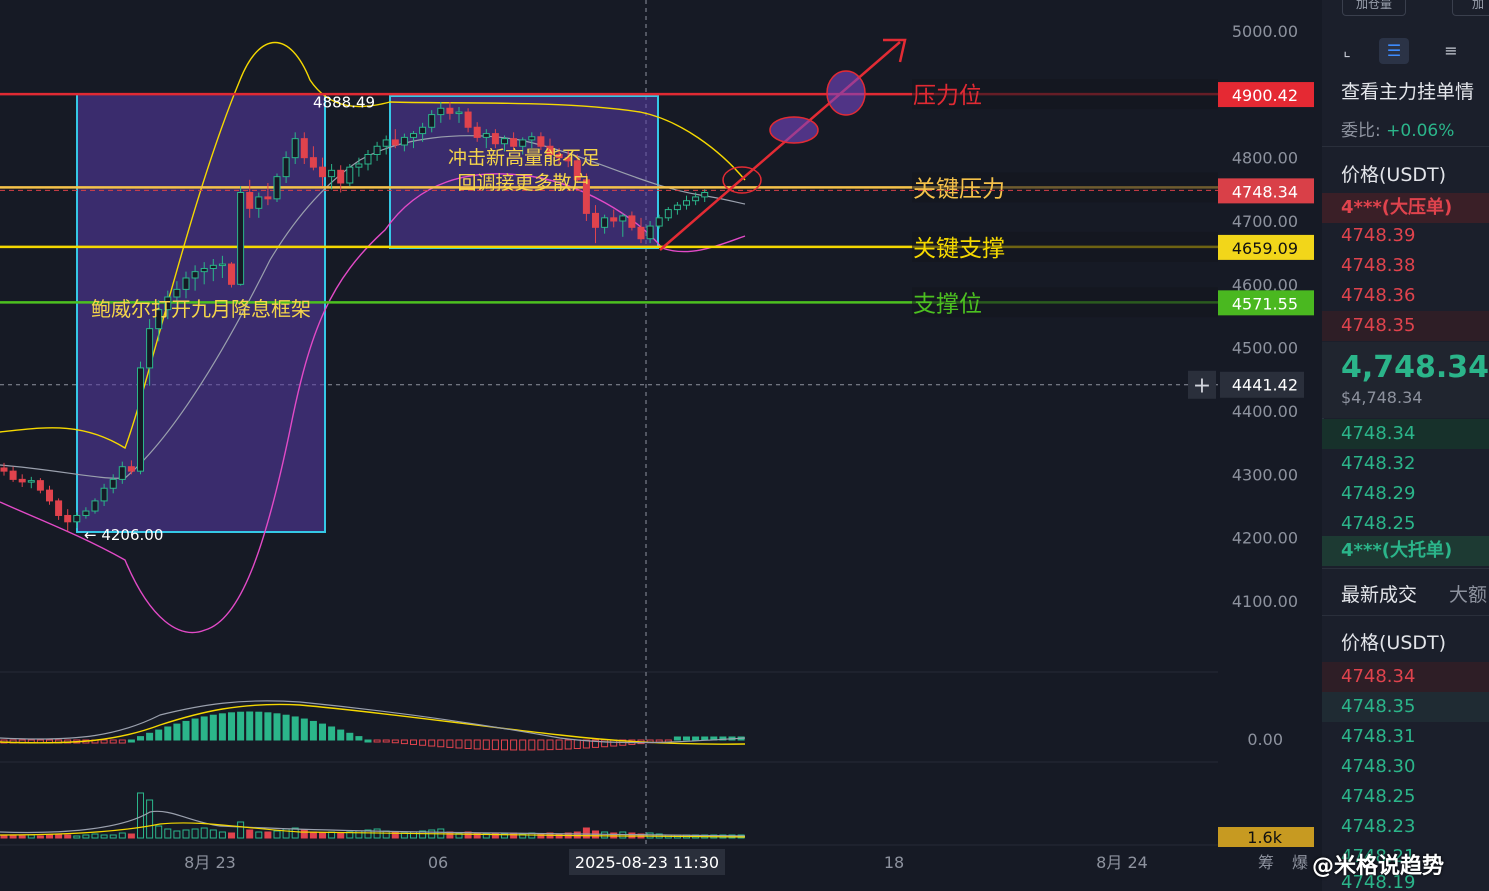 Image resolution: width=1489 pixels, height=891 pixels. What do you see at coordinates (1405, 494) in the screenshot?
I see `bid-row: 4748.29` at bounding box center [1405, 494].